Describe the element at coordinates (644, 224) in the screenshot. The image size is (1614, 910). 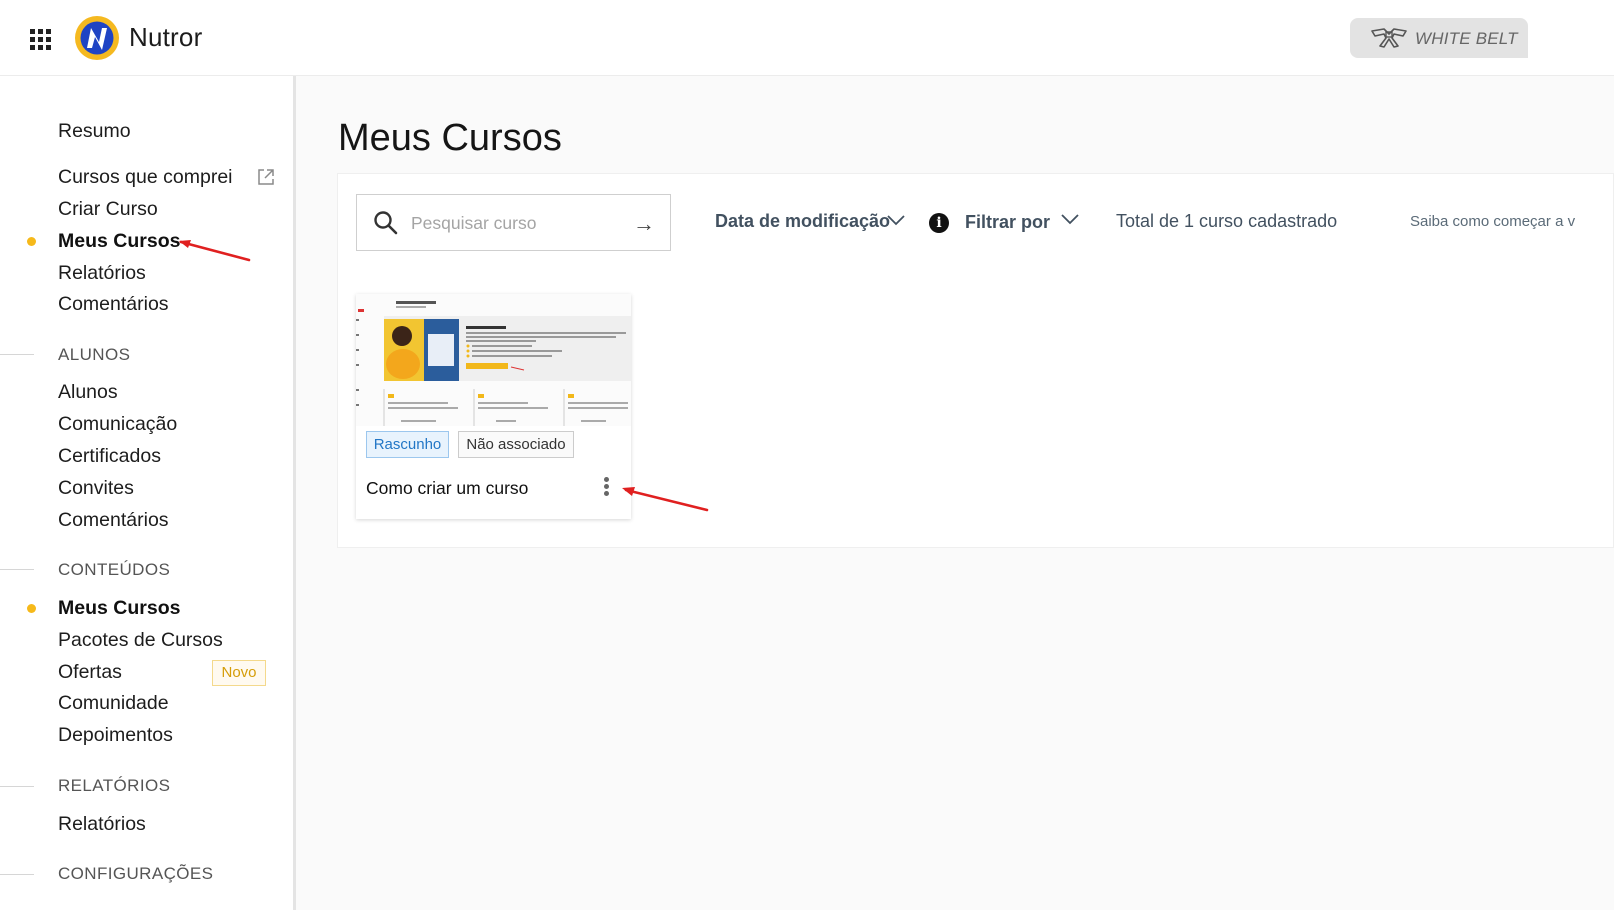
I see `arrow-right-icon: →` at that location.